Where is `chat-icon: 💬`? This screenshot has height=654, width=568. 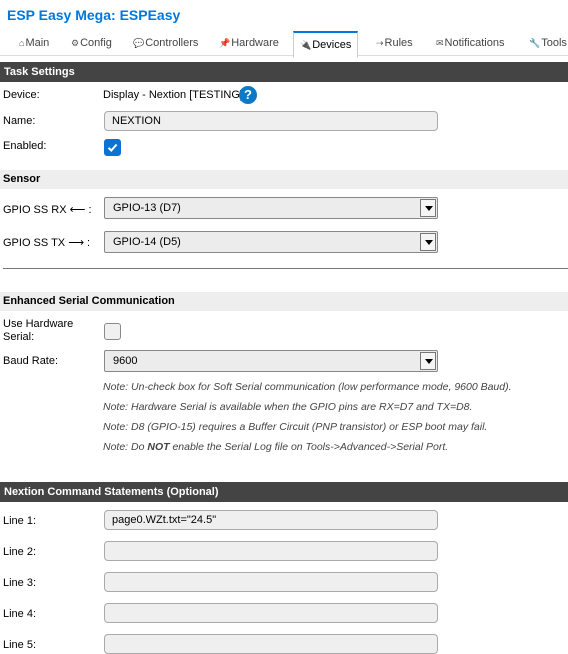
chat-icon: 💬 is located at coordinates (139, 43).